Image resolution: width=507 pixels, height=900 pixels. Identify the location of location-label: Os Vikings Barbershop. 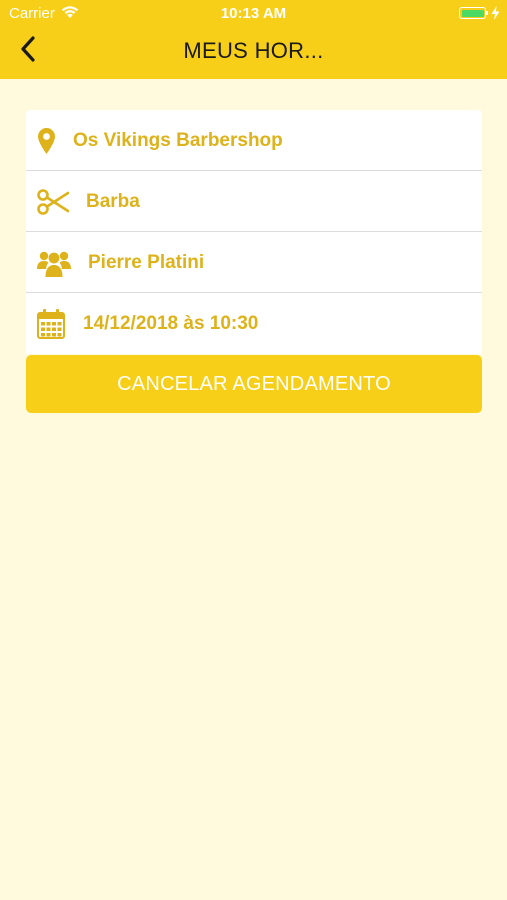
(178, 140).